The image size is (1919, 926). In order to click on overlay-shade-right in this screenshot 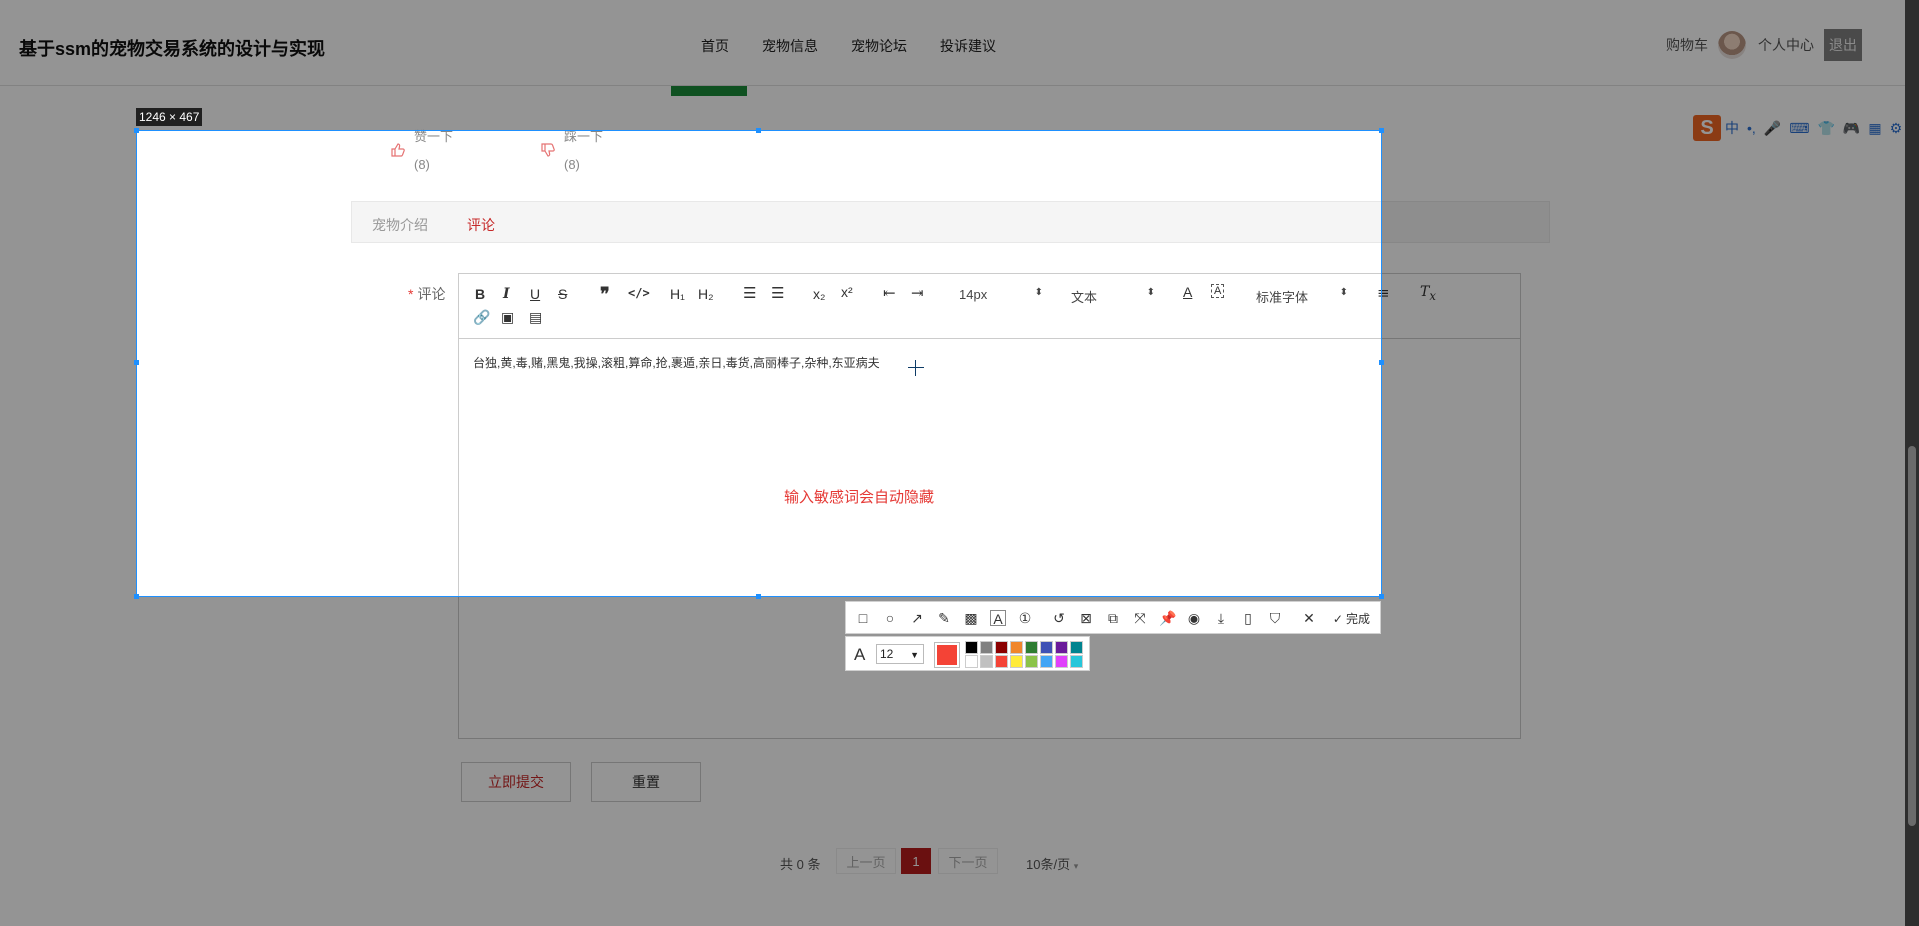, I will do `click(1650, 363)`.